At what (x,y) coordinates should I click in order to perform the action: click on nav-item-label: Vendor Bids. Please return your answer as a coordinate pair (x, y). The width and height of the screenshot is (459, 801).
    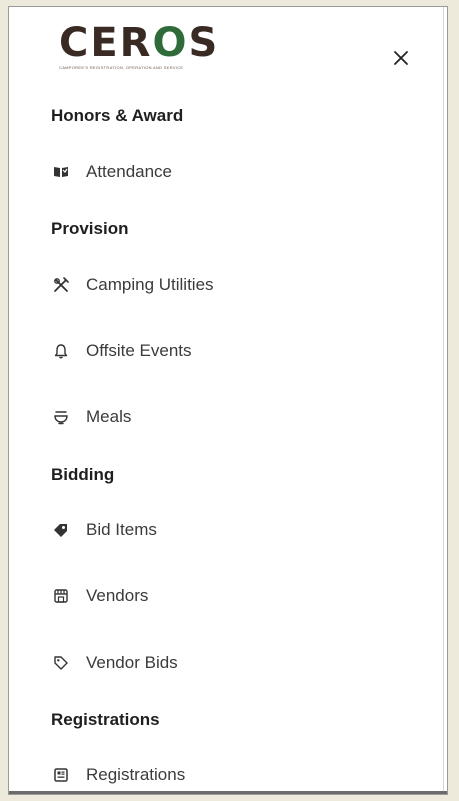
    Looking at the image, I should click on (132, 662).